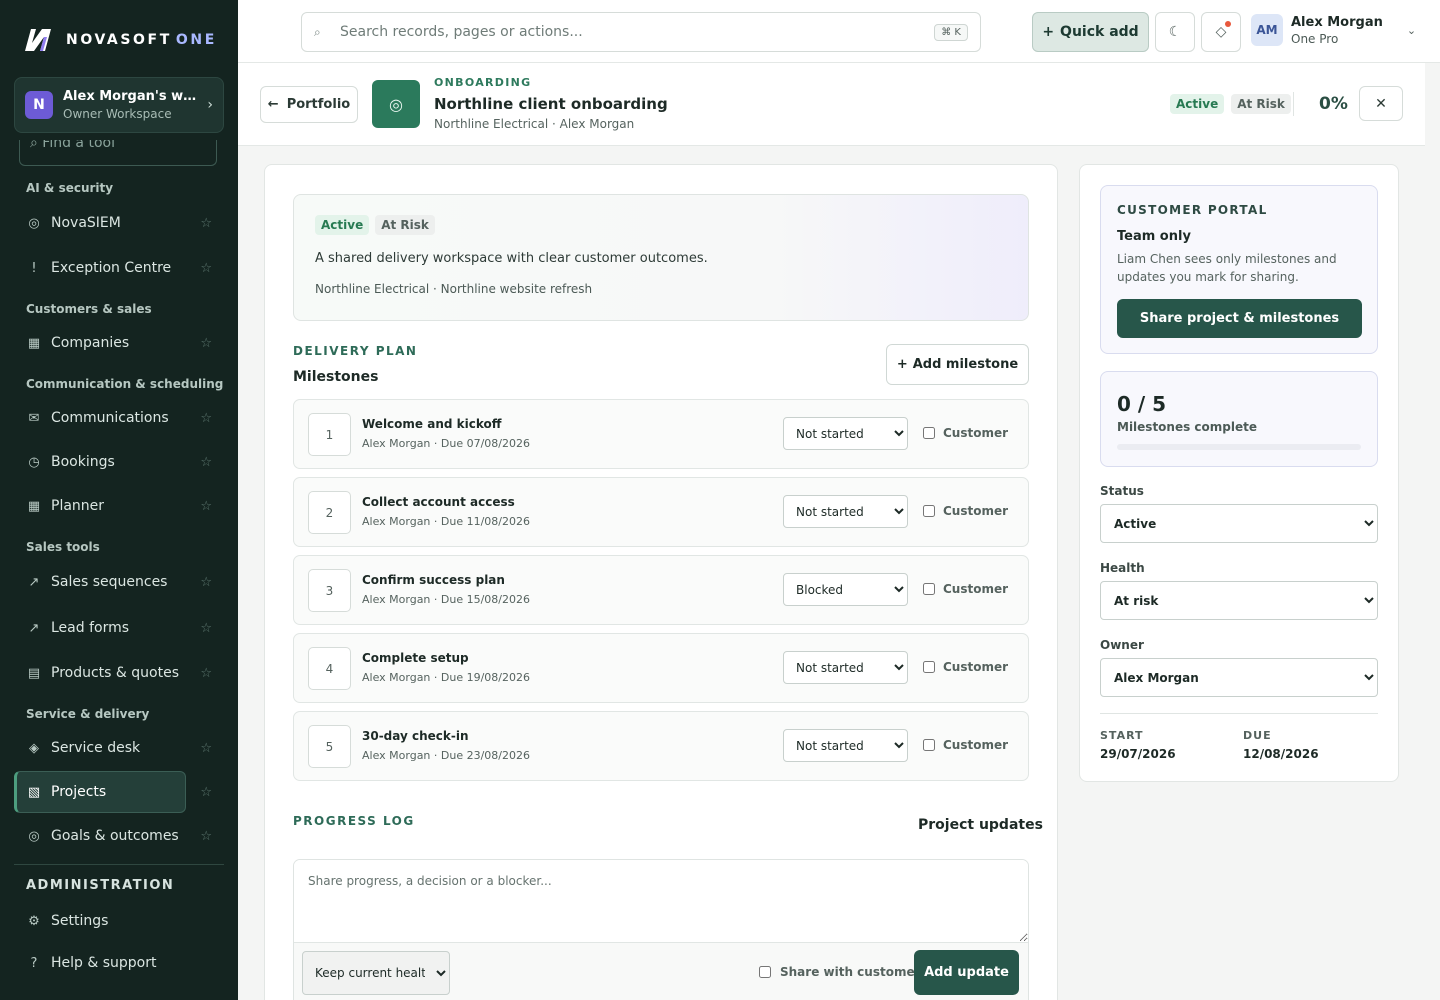 This screenshot has height=1000, width=1440. I want to click on milestone-meta: Alex Morgan · Due 19/08/2026, so click(446, 677).